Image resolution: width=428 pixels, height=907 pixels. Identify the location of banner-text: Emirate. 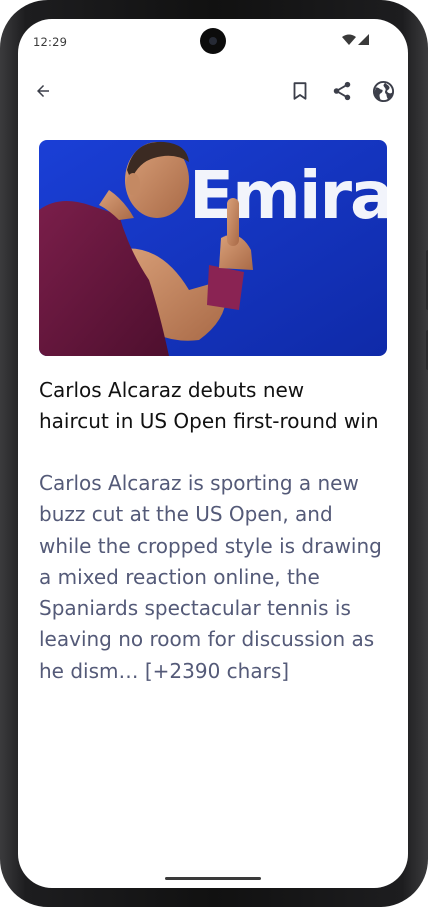
(288, 195).